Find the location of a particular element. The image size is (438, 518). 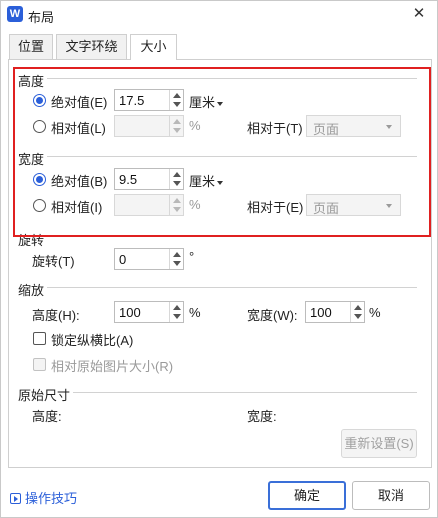

width-relative-stepper is located at coordinates (176, 205).